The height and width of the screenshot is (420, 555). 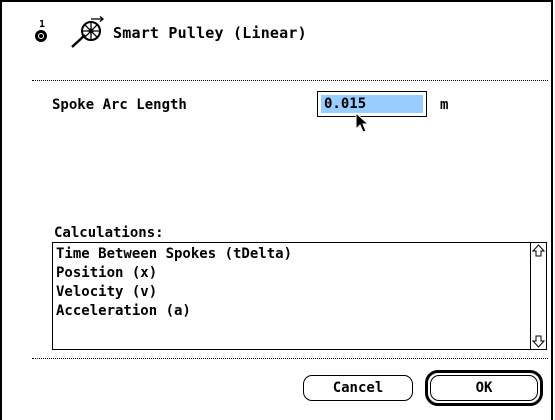 I want to click on footer-divider, so click(x=290, y=358).